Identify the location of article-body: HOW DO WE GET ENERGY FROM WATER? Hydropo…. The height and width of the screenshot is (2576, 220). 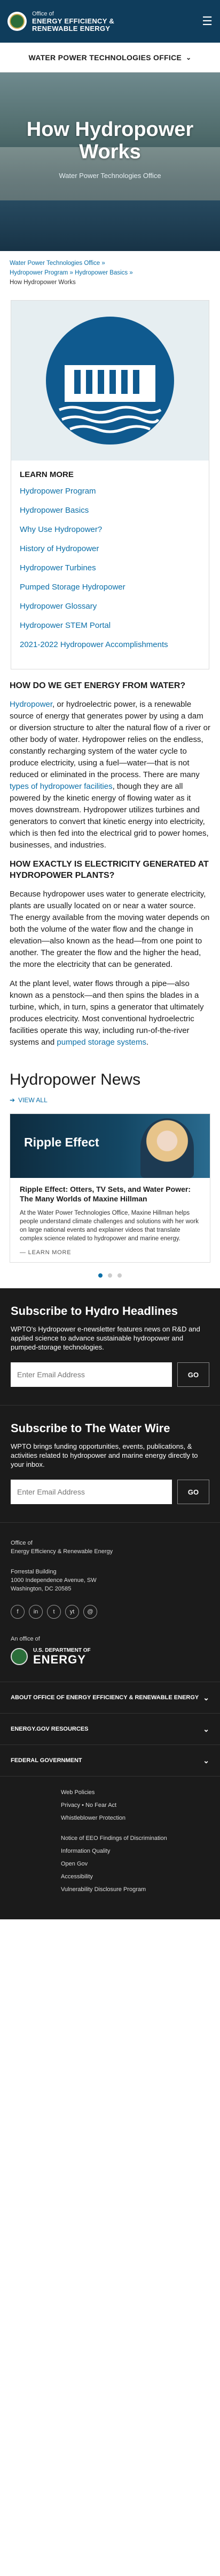
(110, 859).